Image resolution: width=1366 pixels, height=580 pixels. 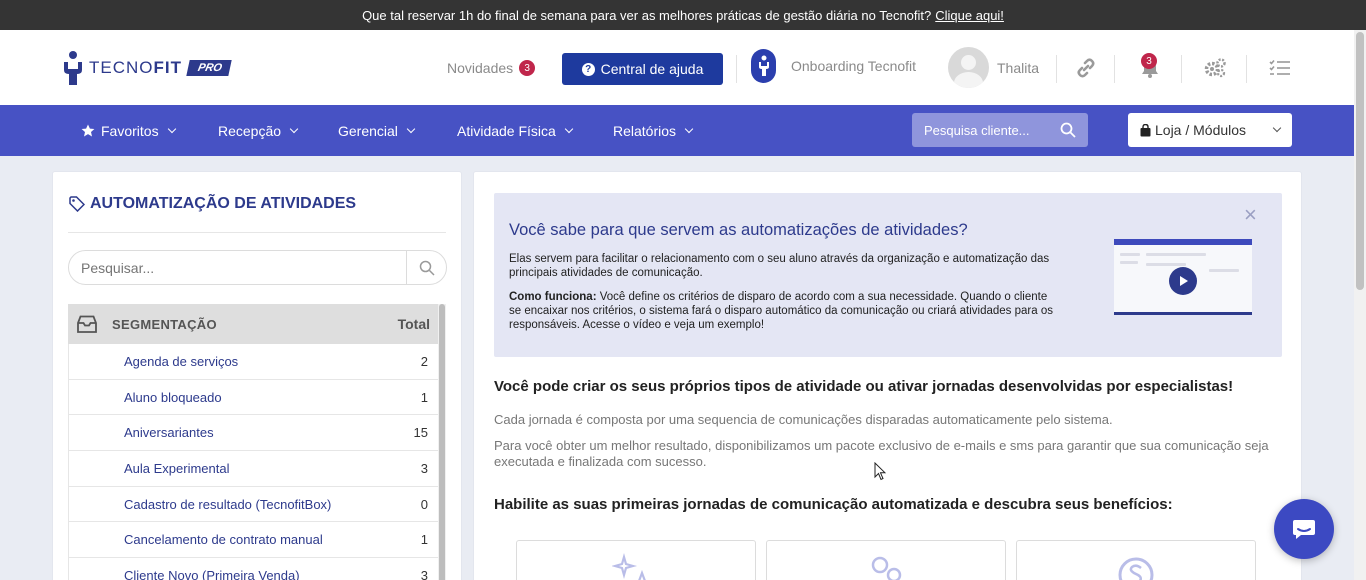 What do you see at coordinates (642, 69) in the screenshot?
I see `help-center-button: ? Central de ajuda` at bounding box center [642, 69].